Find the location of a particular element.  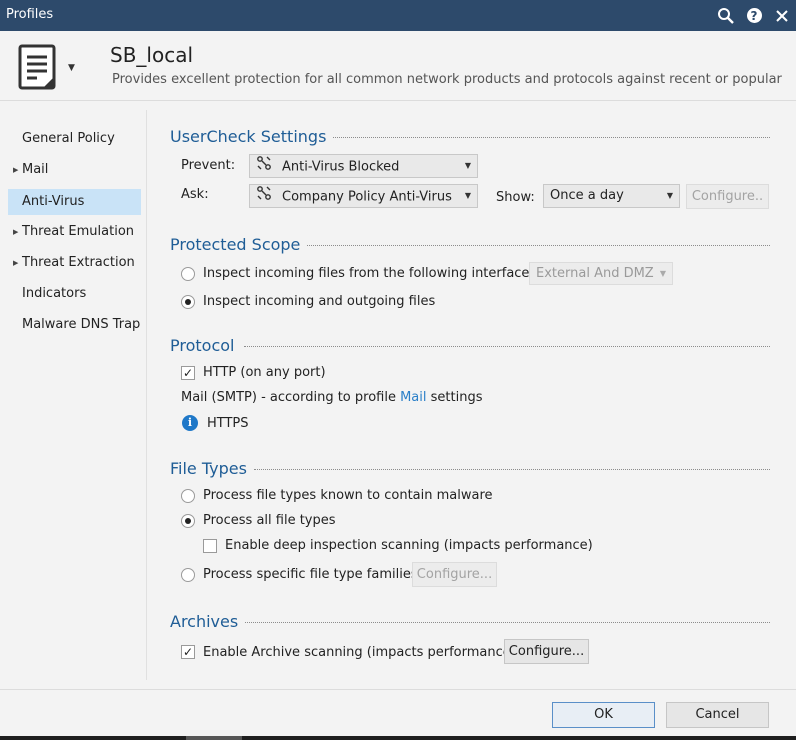

section-title-protected-scope: Protected Scope is located at coordinates (238, 244).